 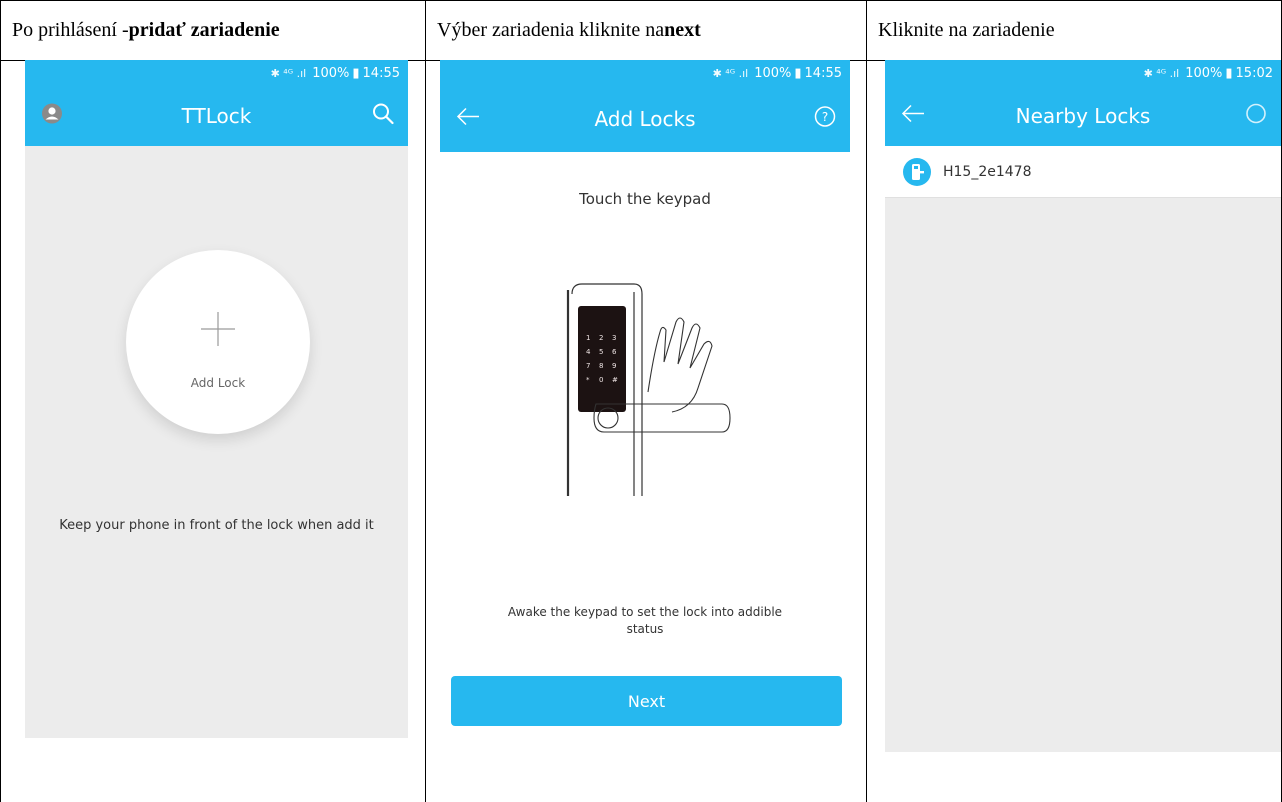 I want to click on app-bar: TTLock, so click(x=216, y=116).